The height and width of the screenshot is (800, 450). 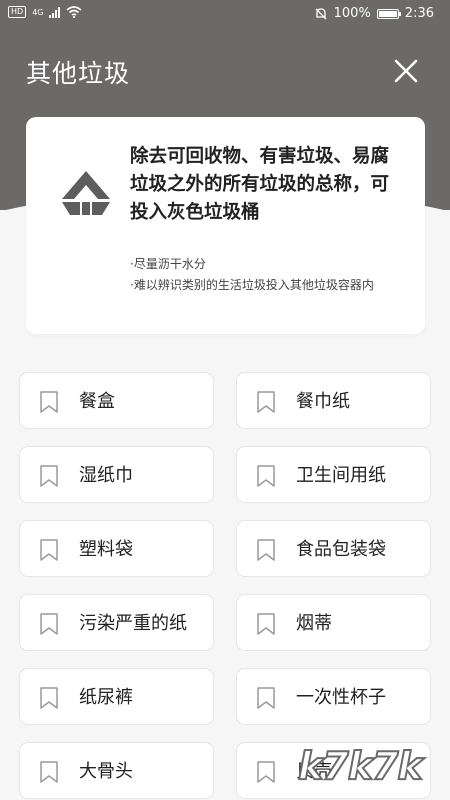 I want to click on item-card: 餐巾纸, so click(x=333, y=400).